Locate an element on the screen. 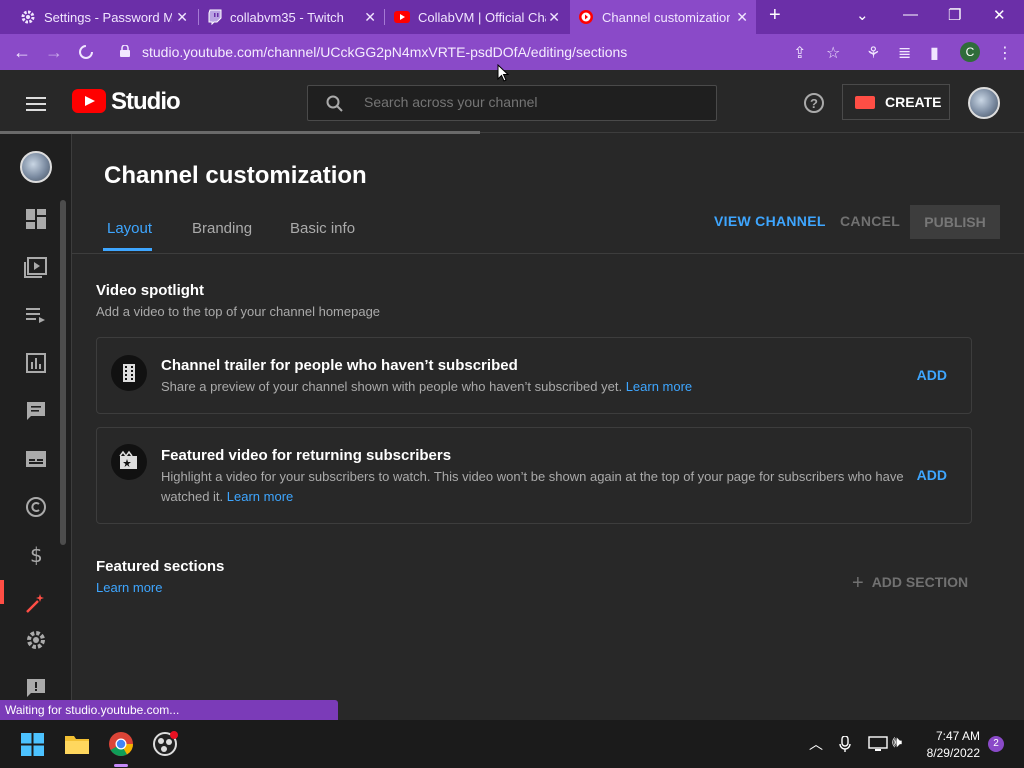 Image resolution: width=1024 pixels, height=768 pixels. comments-icon is located at coordinates (36, 411).